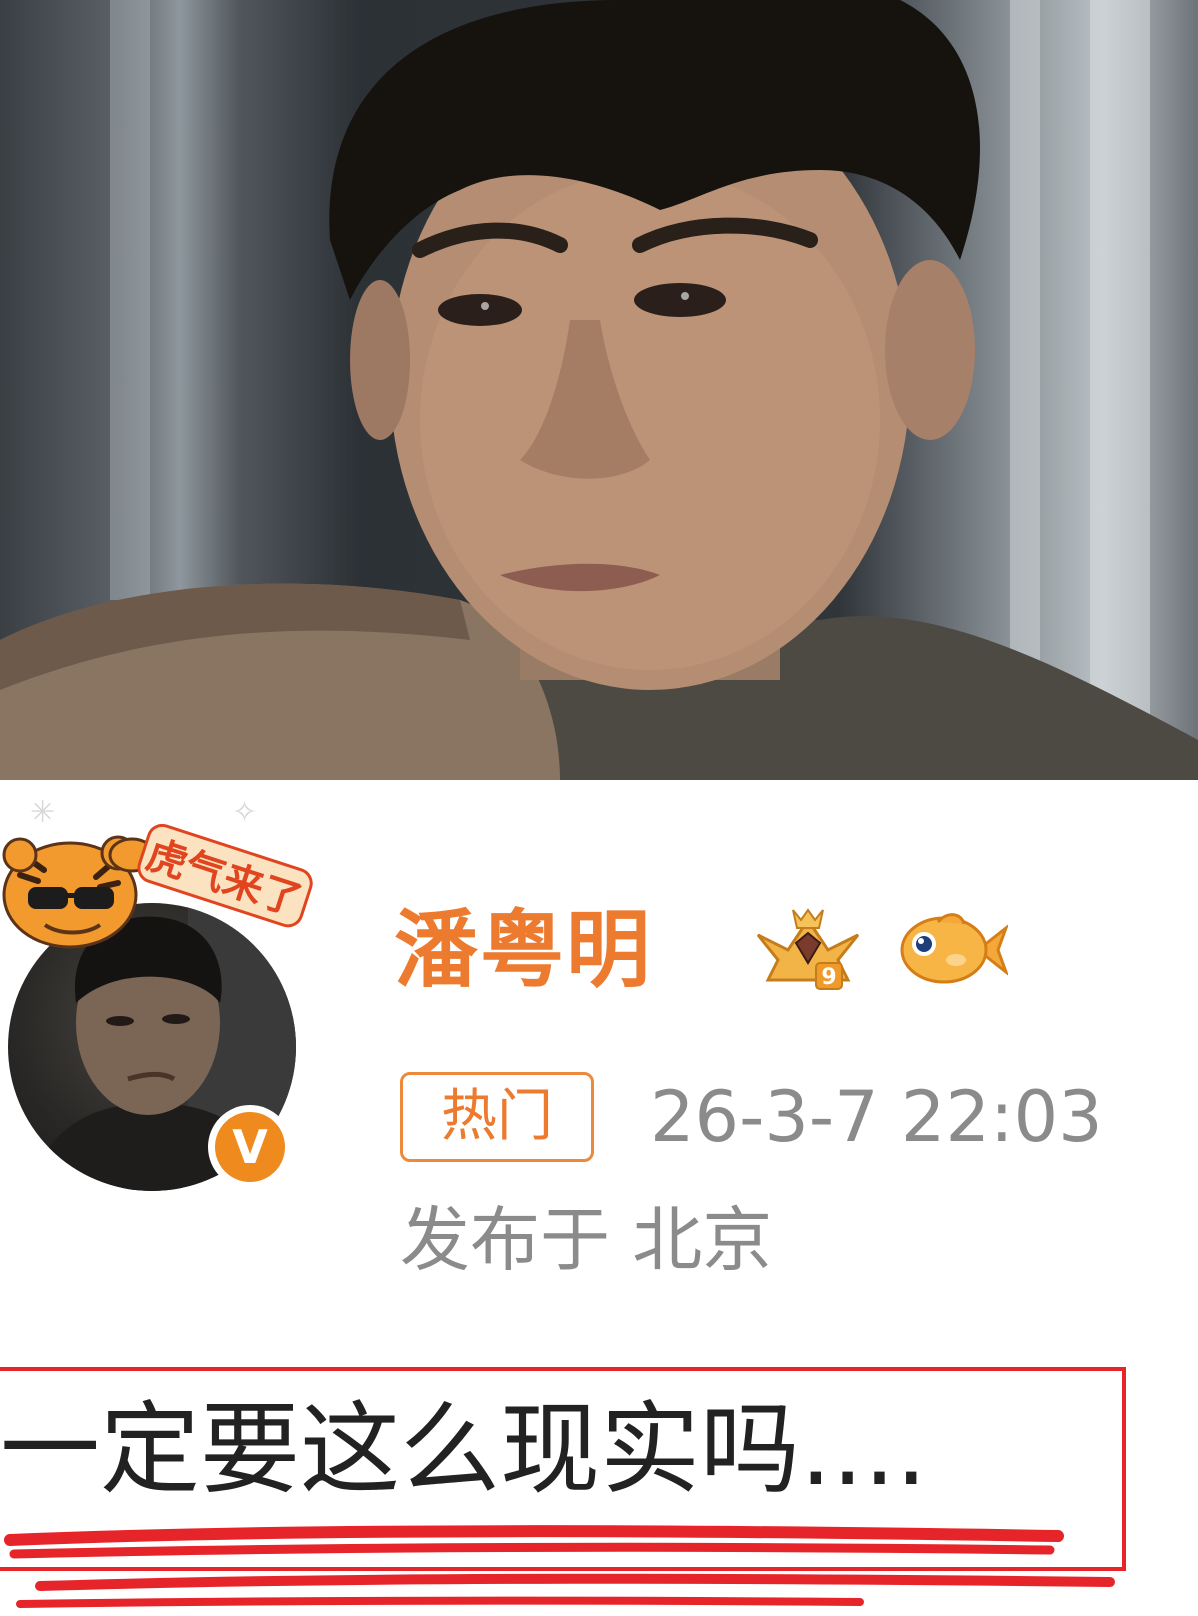 This screenshot has height=1616, width=1198. I want to click on verified-v-icon: V, so click(250, 1147).